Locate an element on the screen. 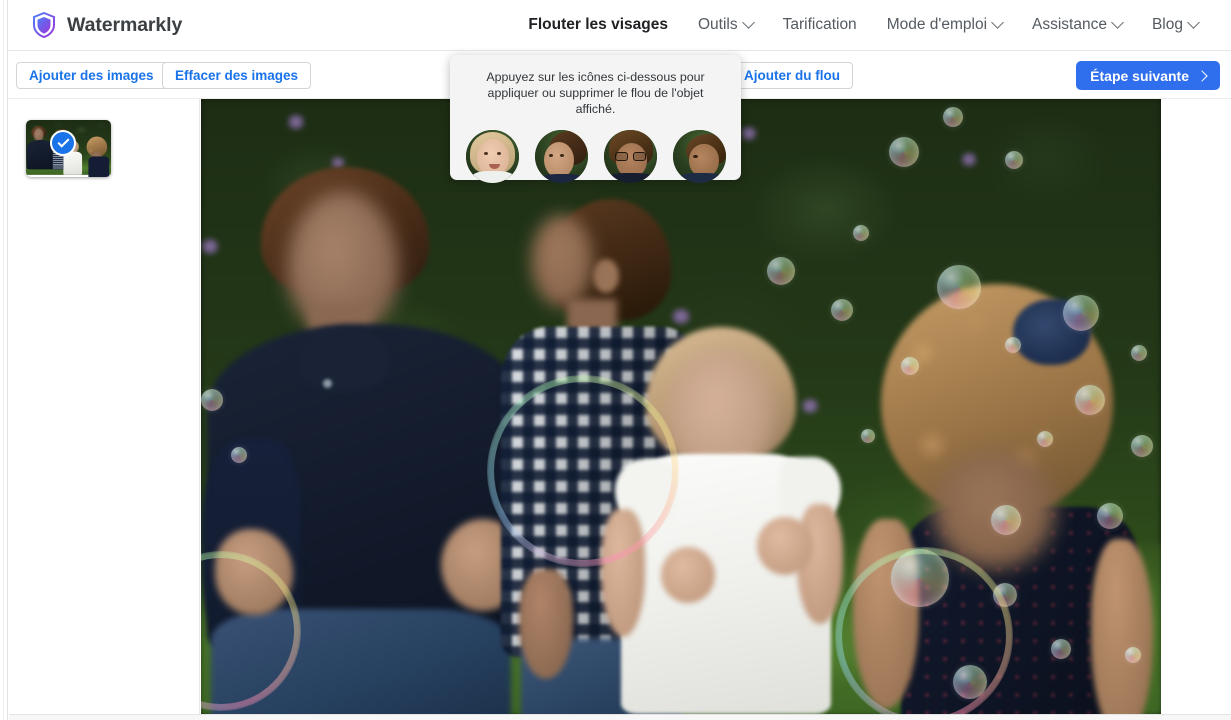 The height and width of the screenshot is (720, 1231). face-thumbnail-list is located at coordinates (595, 156).